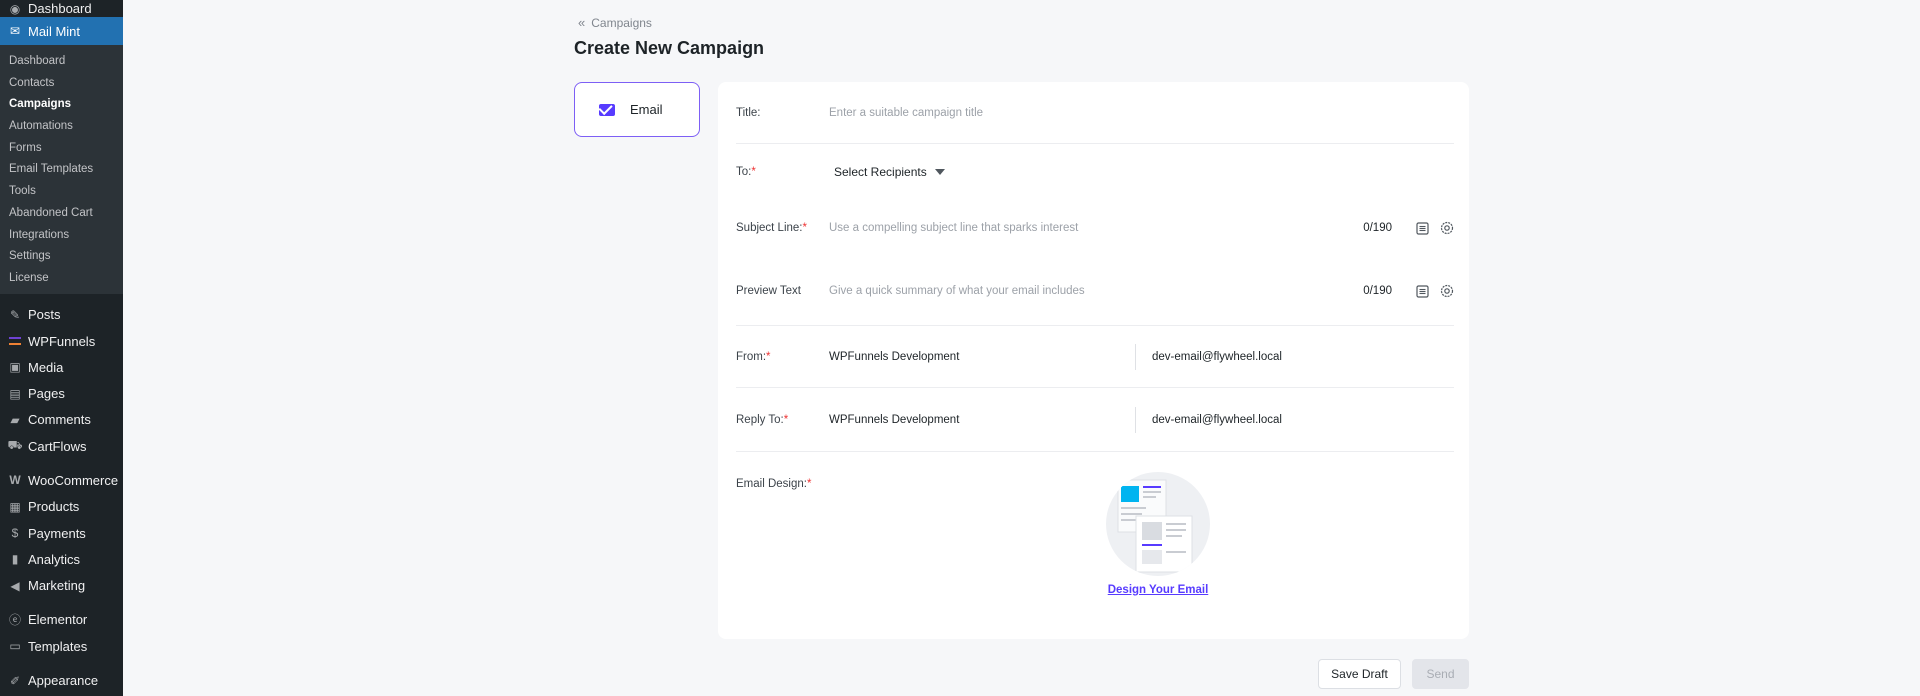 Image resolution: width=1920 pixels, height=696 pixels. I want to click on preview-label: Preview Text, so click(768, 291).